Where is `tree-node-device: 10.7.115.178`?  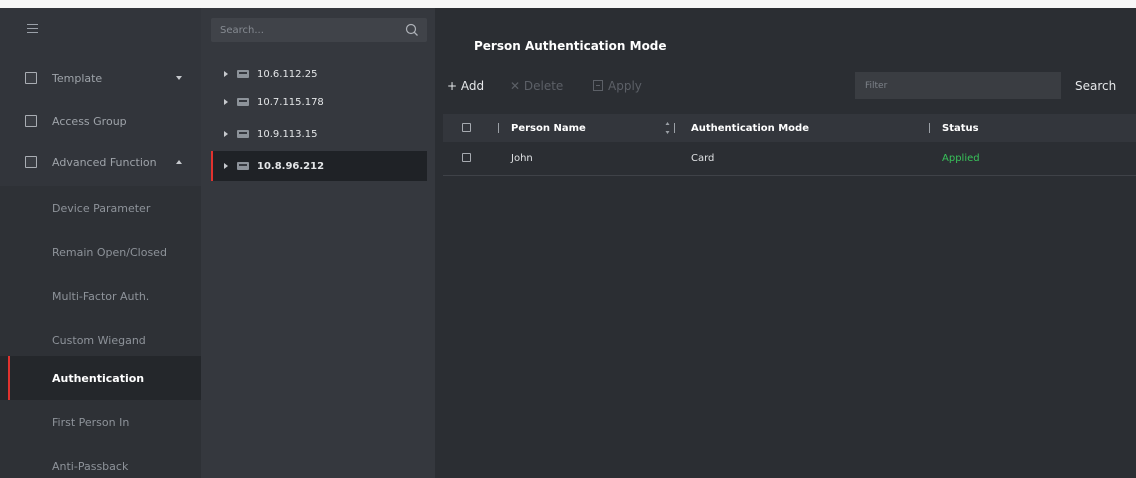
tree-node-device: 10.7.115.178 is located at coordinates (314, 102).